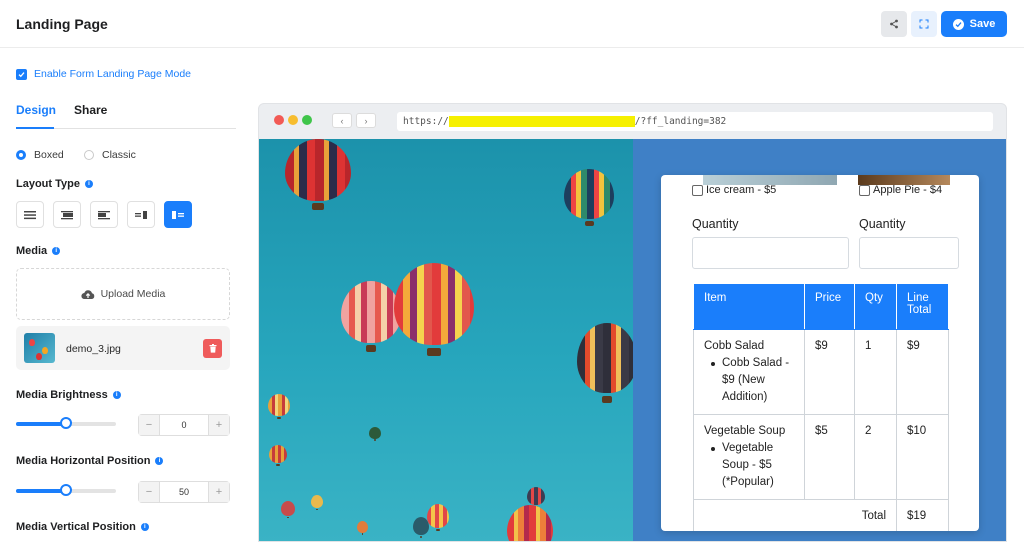  I want to click on table-header-row: Item Price Qty Line Total, so click(821, 306).